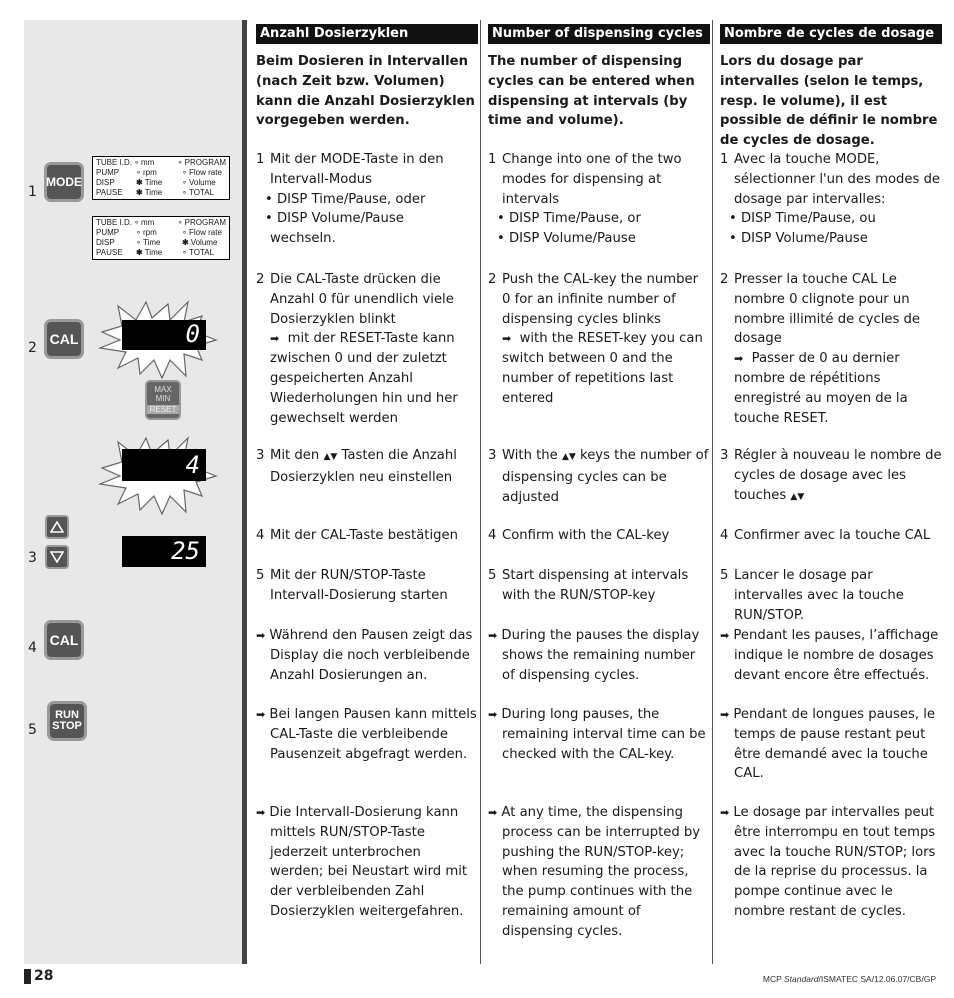  What do you see at coordinates (204, 242) in the screenshot?
I see `panel-label: Volume` at bounding box center [204, 242].